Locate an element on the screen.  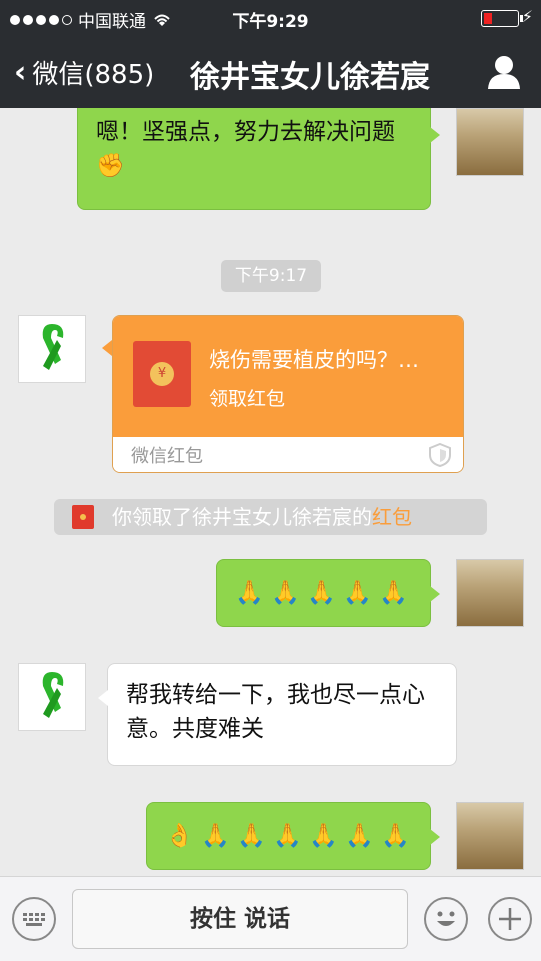
emoji-row: 👌 🙏 🙏 🙏 🙏 🙏 🙏 is located at coordinates (288, 834).